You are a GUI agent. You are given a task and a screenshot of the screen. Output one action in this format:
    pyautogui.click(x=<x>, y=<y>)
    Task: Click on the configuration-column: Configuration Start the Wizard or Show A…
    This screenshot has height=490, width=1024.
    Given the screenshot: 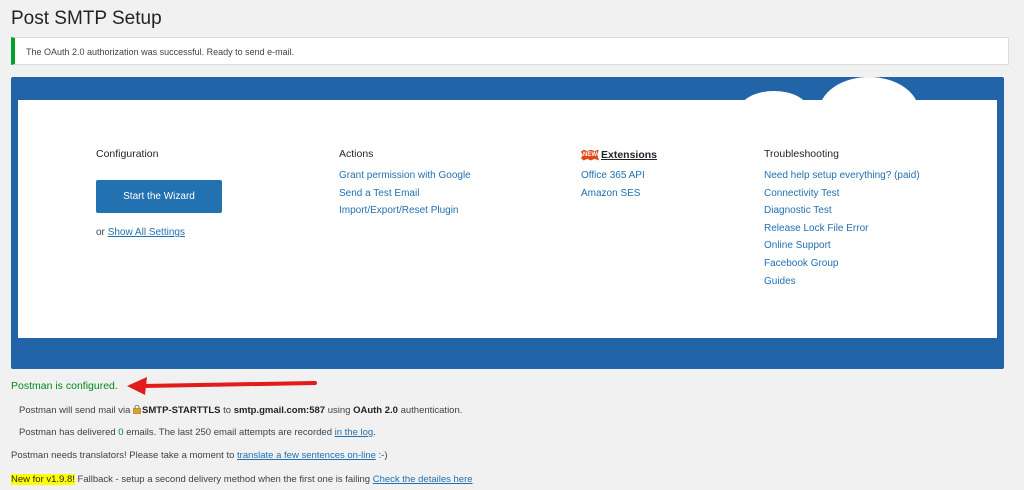 What is the action you would take?
    pyautogui.click(x=159, y=195)
    